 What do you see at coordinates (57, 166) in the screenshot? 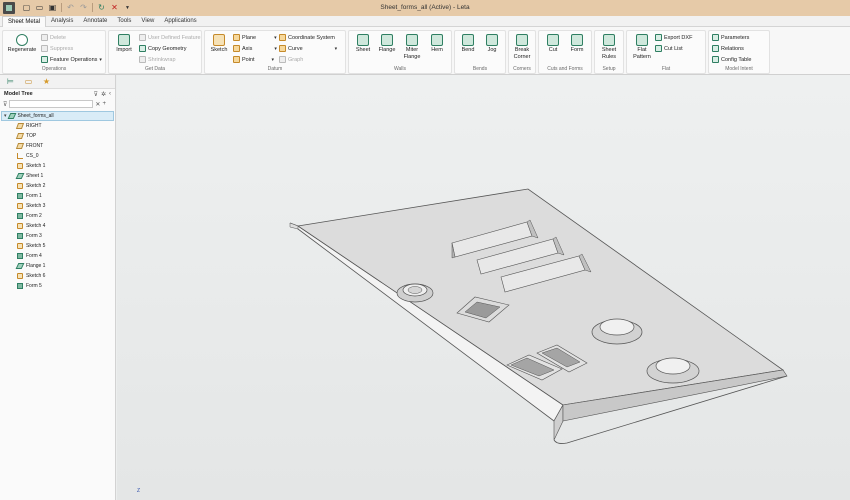
I see `tree-item-sketch1: Sketch 1` at bounding box center [57, 166].